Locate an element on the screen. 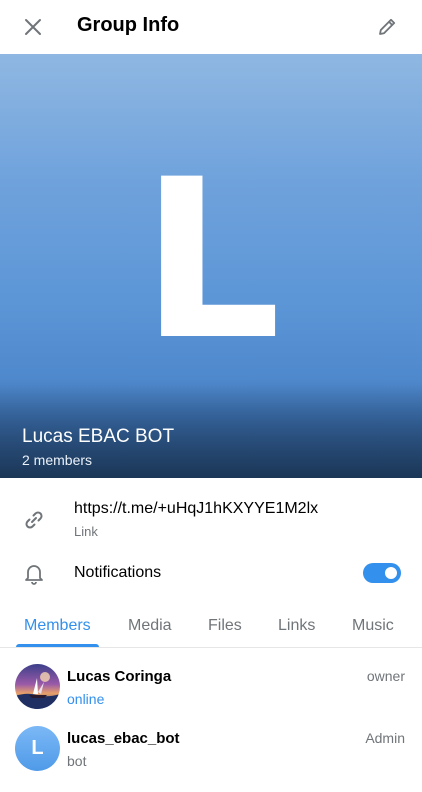  member-count: 2 members is located at coordinates (57, 460).